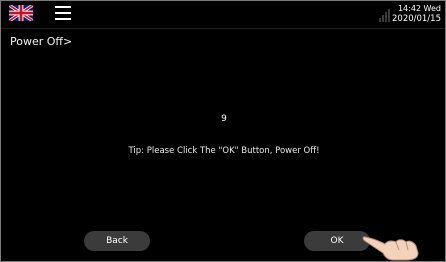 The width and height of the screenshot is (446, 262). Describe the element at coordinates (41, 41) in the screenshot. I see `page-title: Power Off>` at that location.